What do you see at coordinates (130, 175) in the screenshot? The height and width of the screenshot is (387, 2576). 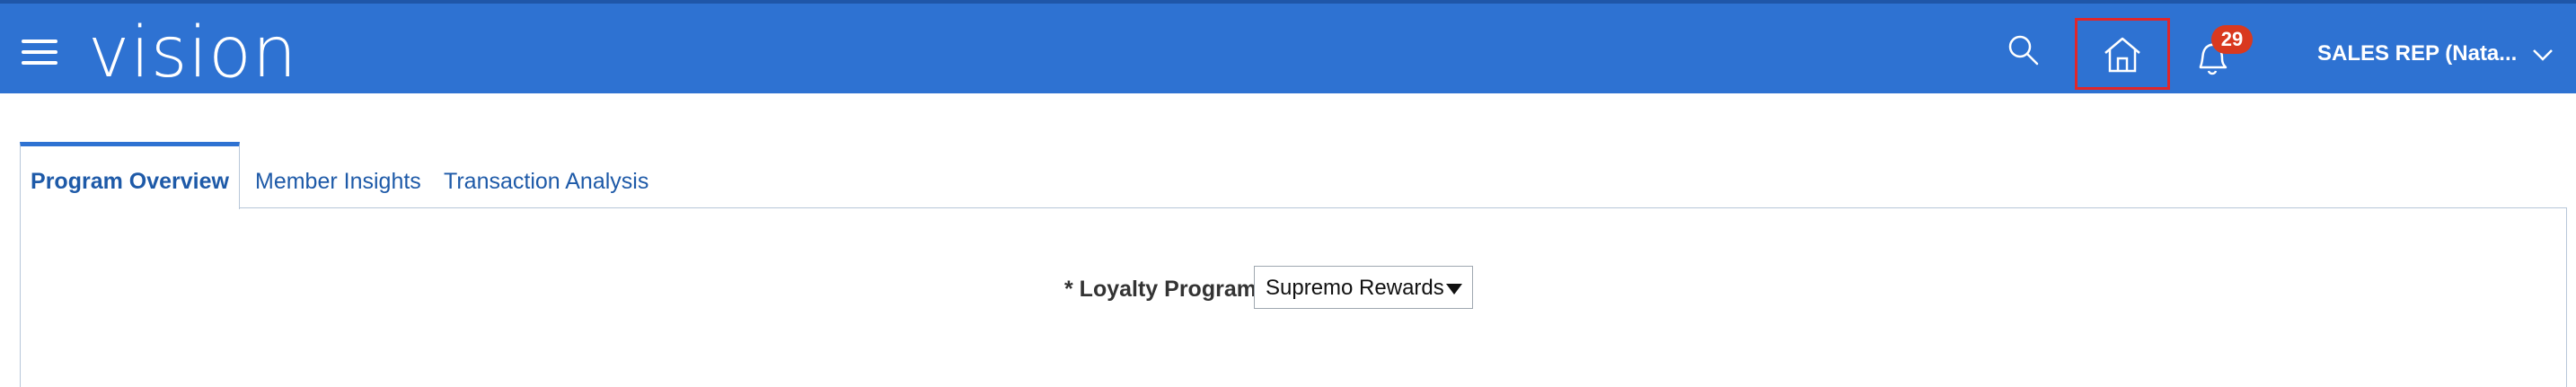 I see `tab-program-overview: Program Overview` at bounding box center [130, 175].